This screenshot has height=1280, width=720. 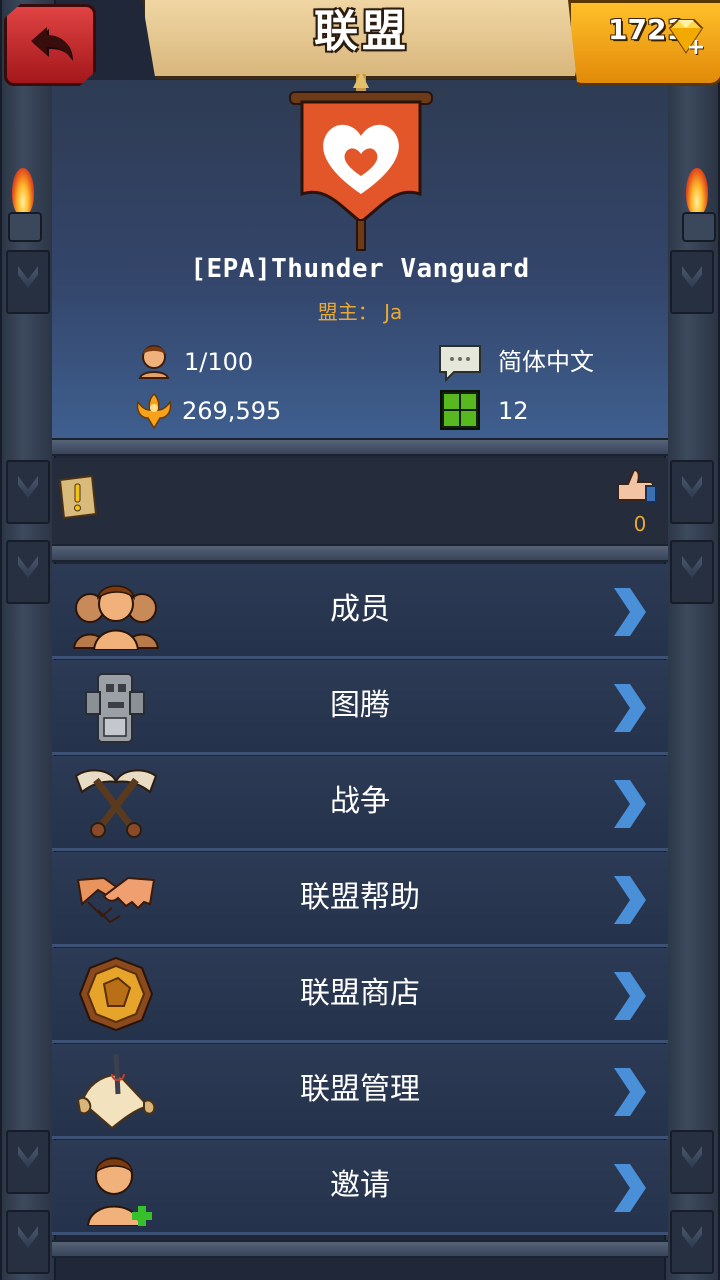 I want to click on alliance-leader: 盟主： Ja, so click(x=360, y=312).